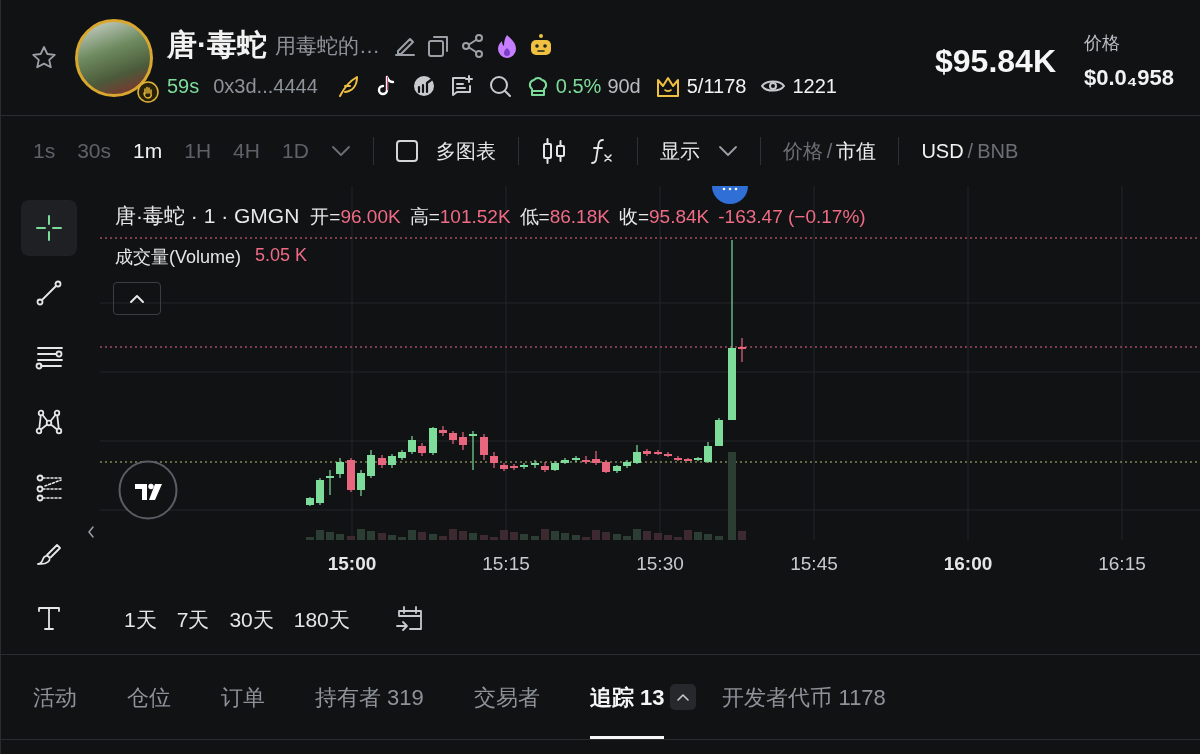  Describe the element at coordinates (91, 532) in the screenshot. I see `chevron-left-icon` at that location.